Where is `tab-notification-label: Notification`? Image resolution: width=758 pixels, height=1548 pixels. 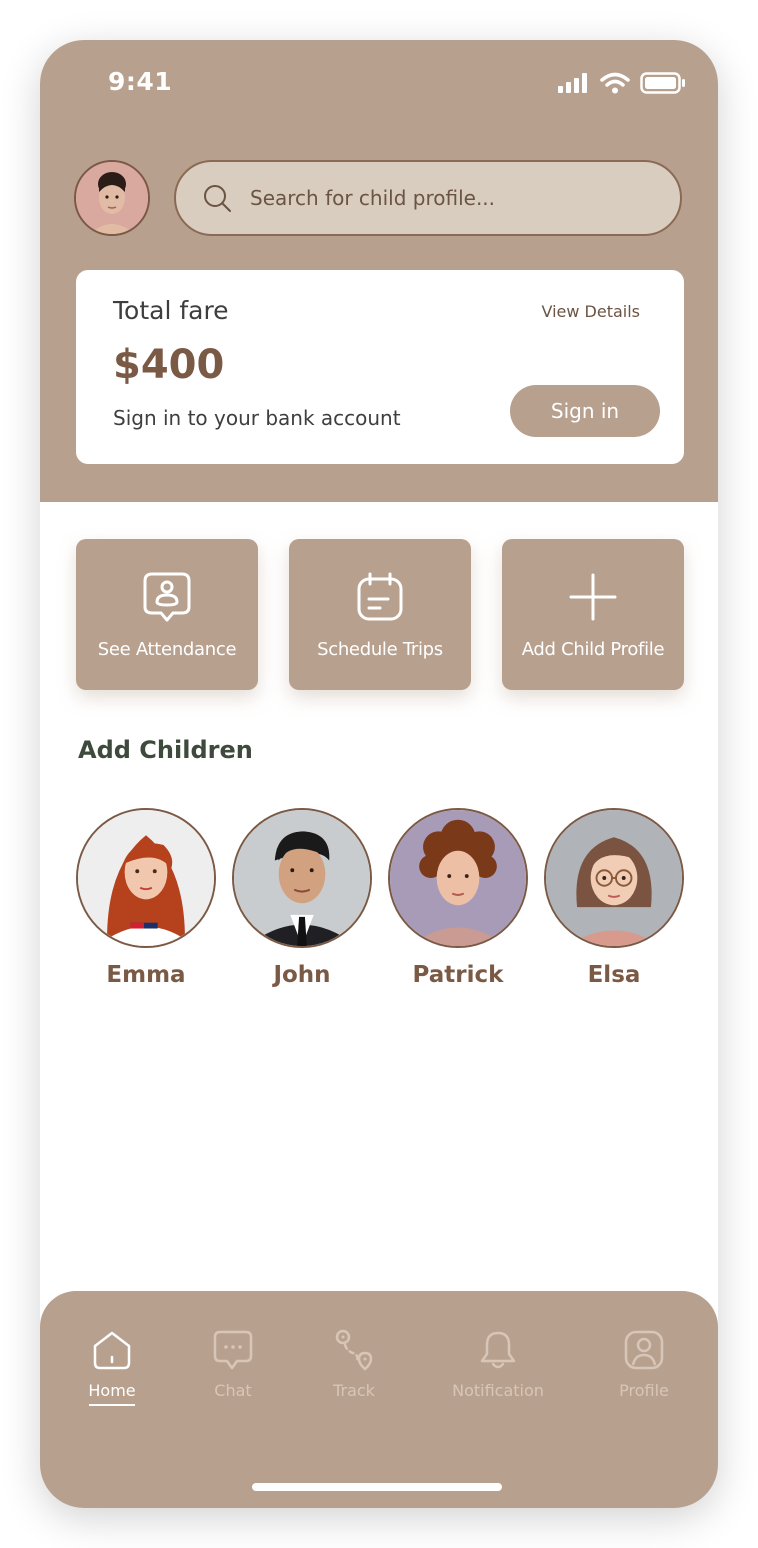 tab-notification-label: Notification is located at coordinates (498, 1390).